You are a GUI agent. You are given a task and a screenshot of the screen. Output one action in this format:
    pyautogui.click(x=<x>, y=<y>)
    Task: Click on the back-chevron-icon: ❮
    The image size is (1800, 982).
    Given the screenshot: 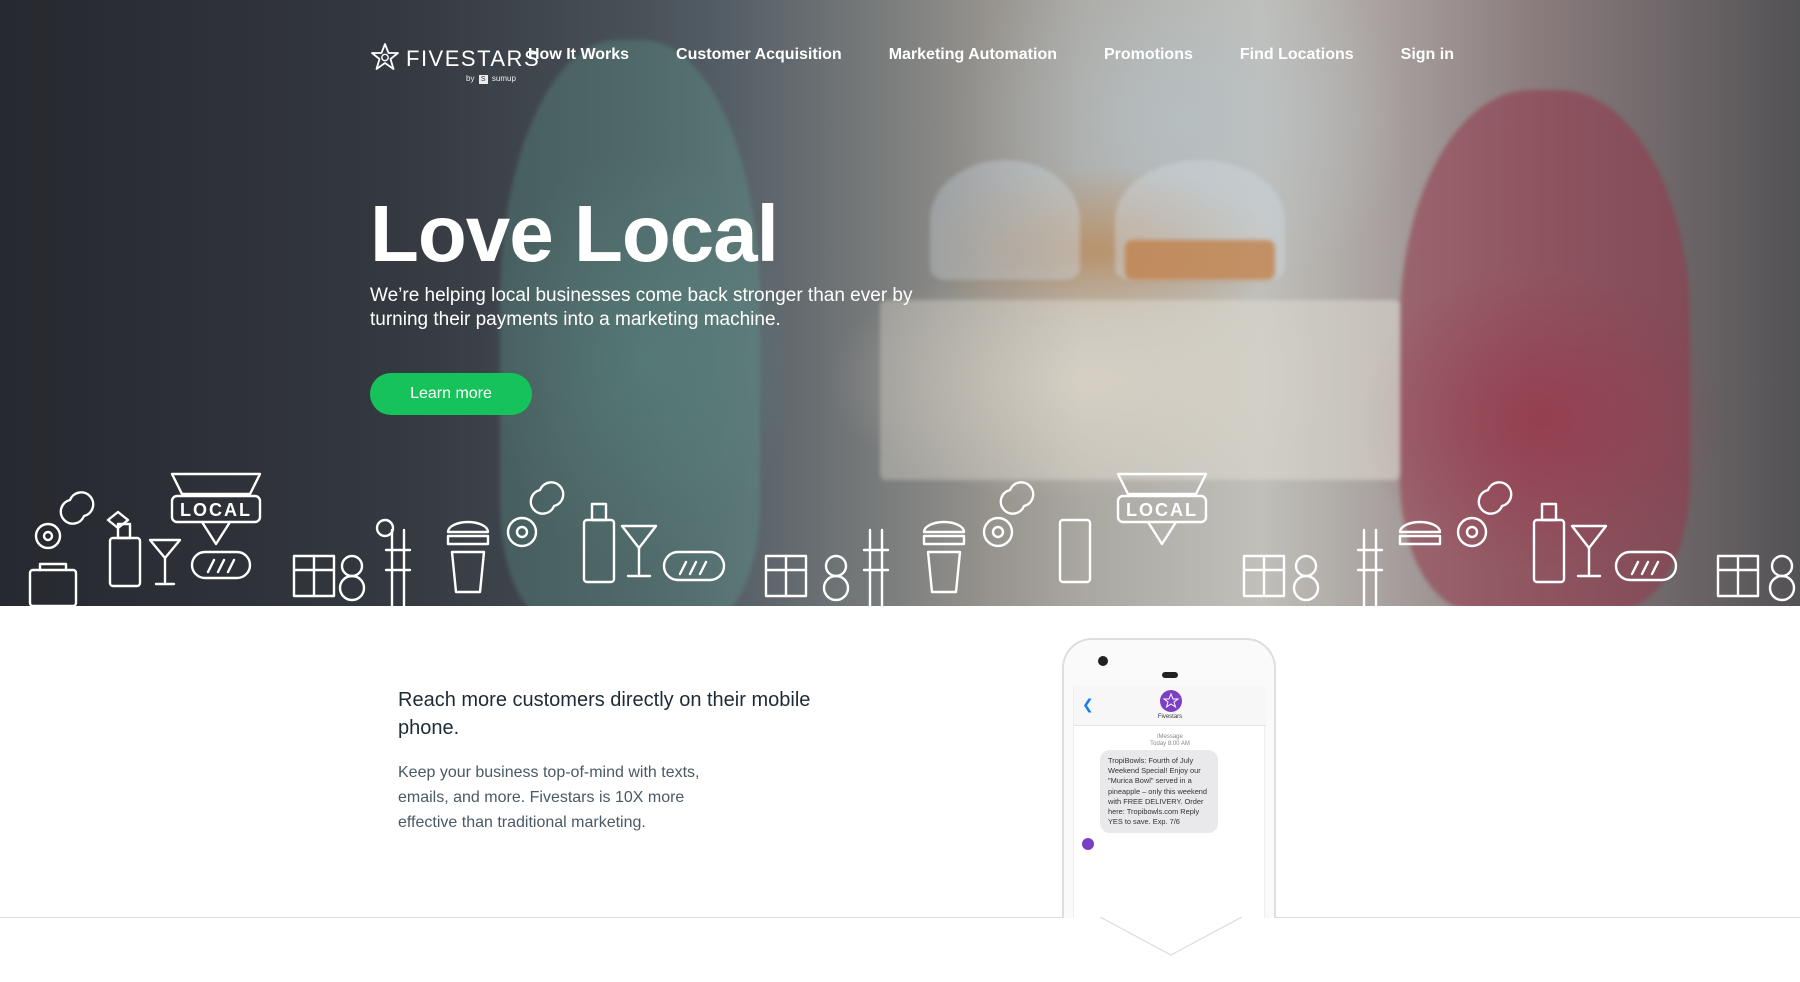 What is the action you would take?
    pyautogui.click(x=1088, y=704)
    